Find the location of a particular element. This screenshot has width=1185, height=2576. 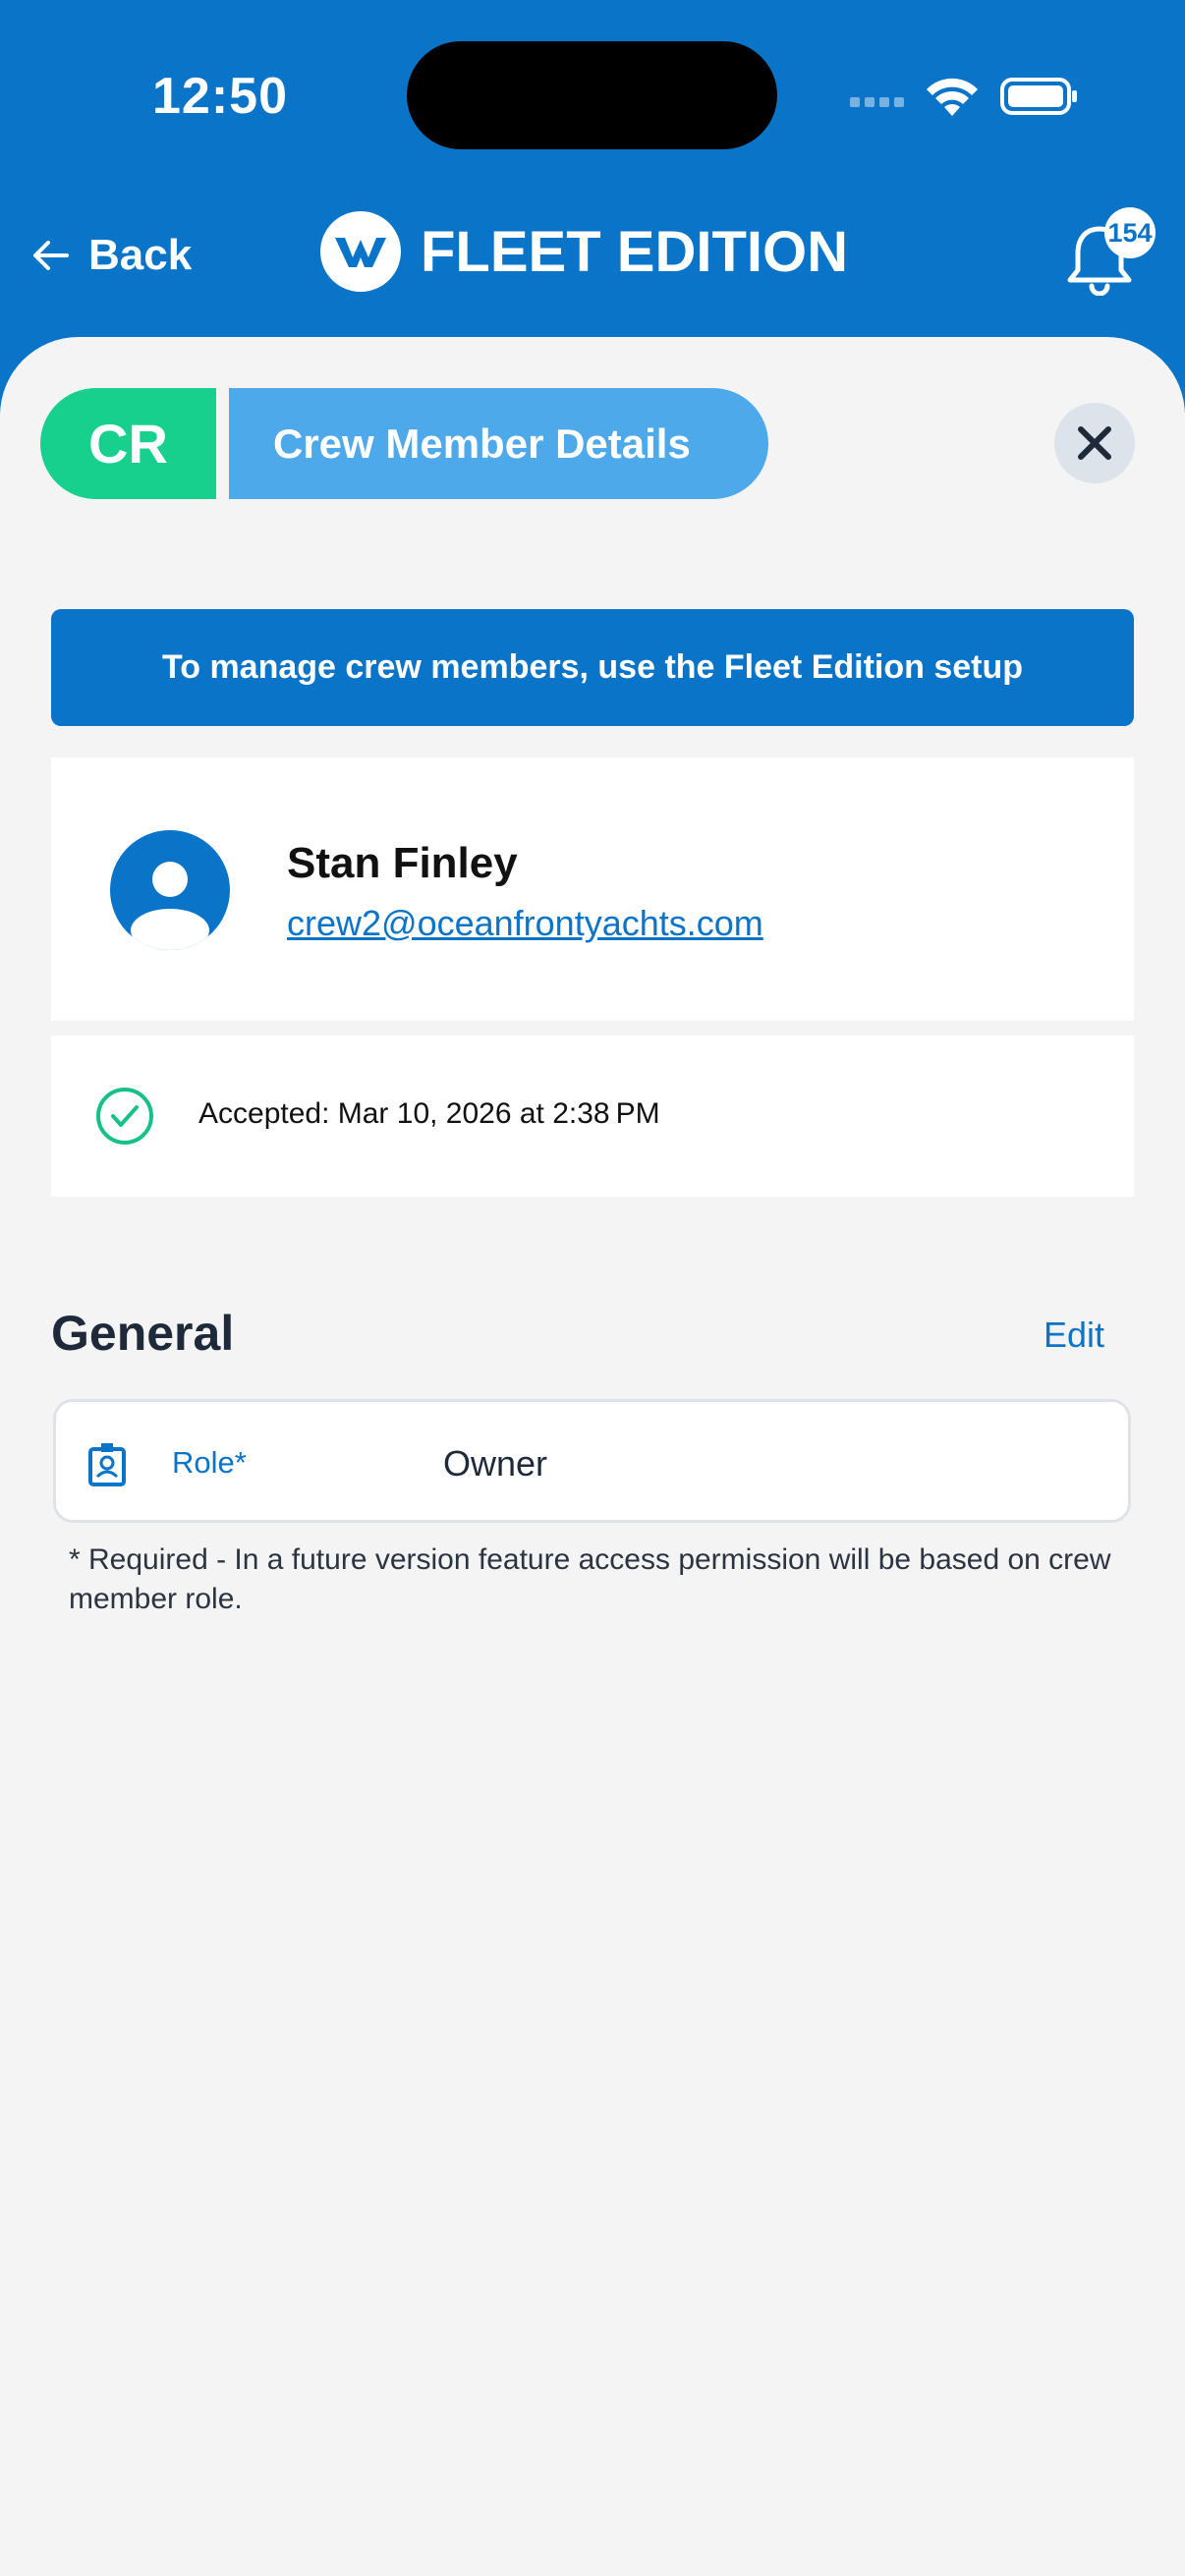

status-card: Accepted: Mar 10, 2026 at 2:38 PM is located at coordinates (592, 1116).